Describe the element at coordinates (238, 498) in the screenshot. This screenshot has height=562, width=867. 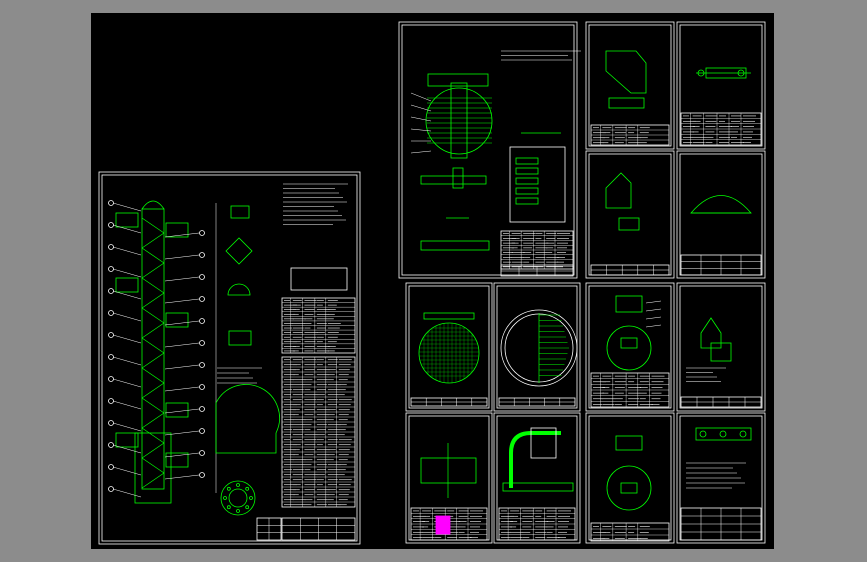
I see `detail-view-flange-inner` at that location.